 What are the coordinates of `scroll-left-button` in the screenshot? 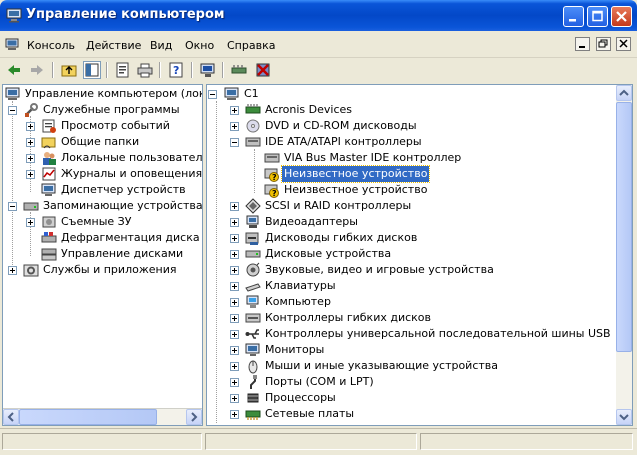 It's located at (11, 417).